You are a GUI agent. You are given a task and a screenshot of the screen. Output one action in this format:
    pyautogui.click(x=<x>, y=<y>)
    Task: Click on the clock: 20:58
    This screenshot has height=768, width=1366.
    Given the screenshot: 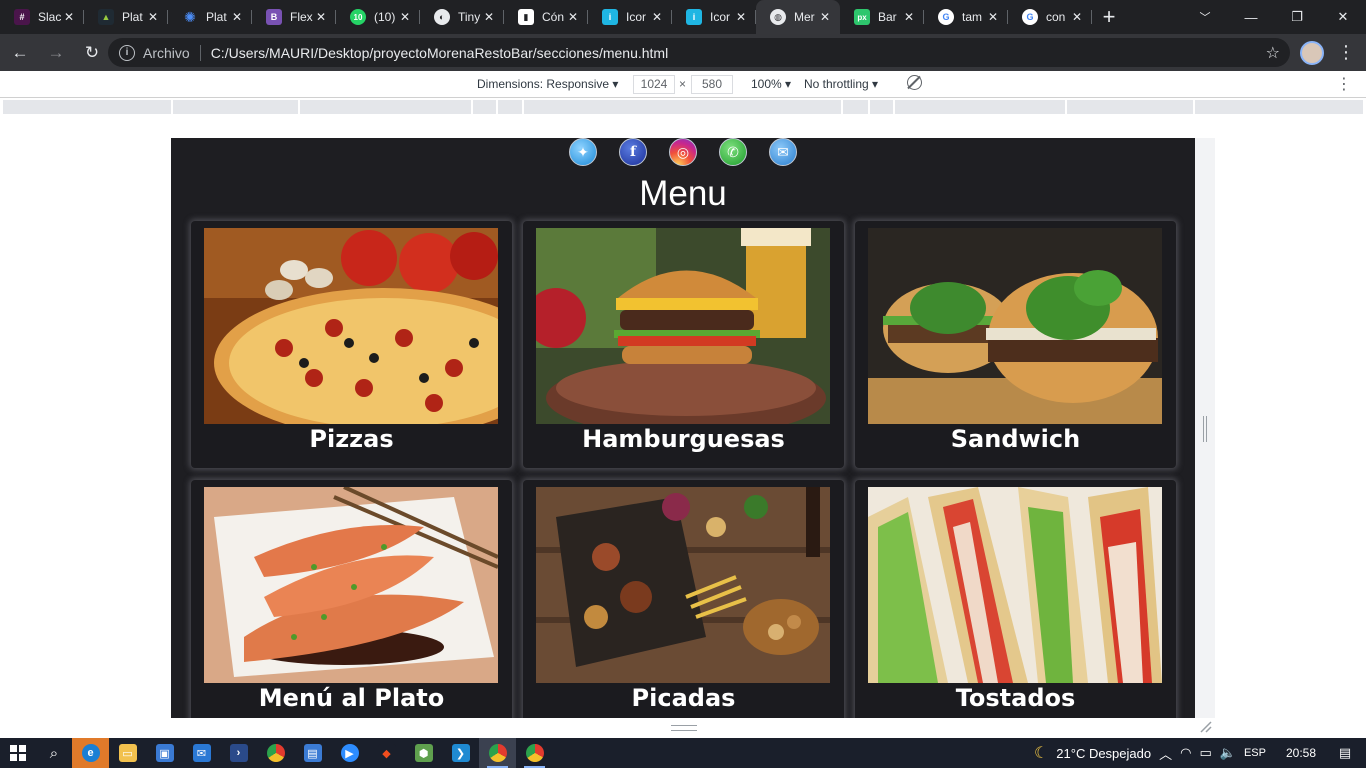 What is the action you would take?
    pyautogui.click(x=1301, y=753)
    